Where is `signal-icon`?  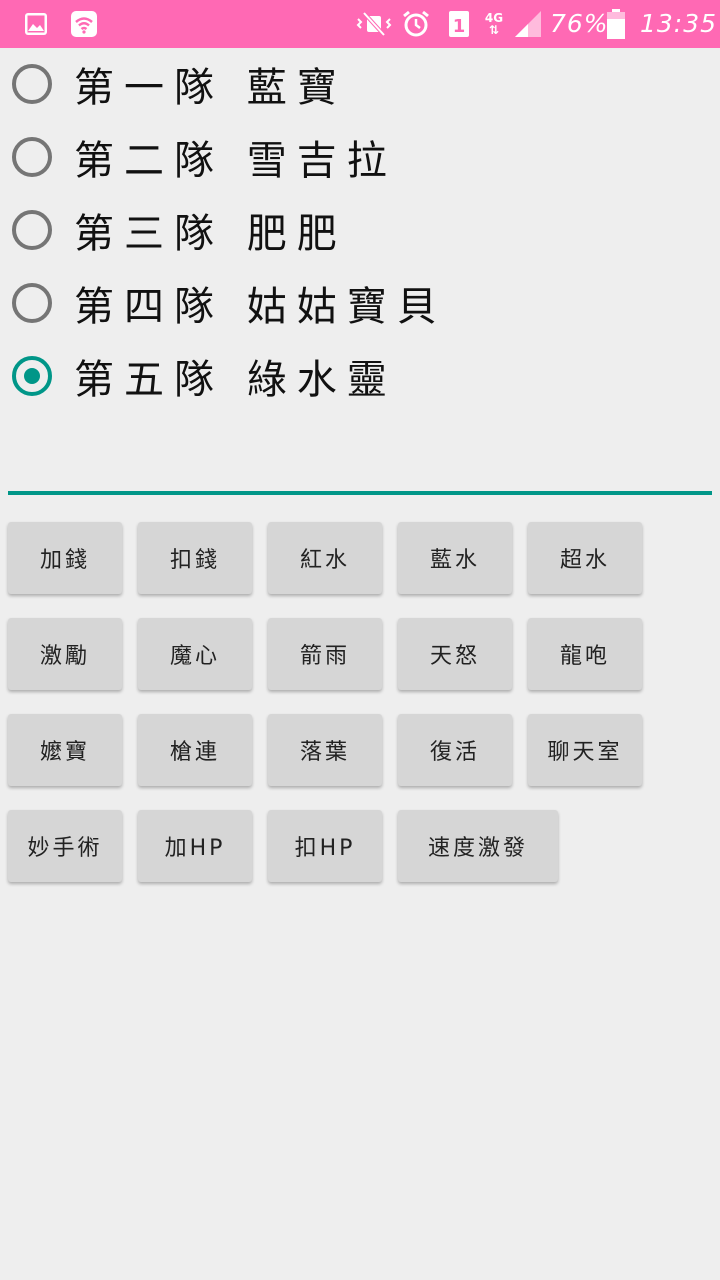 signal-icon is located at coordinates (528, 24).